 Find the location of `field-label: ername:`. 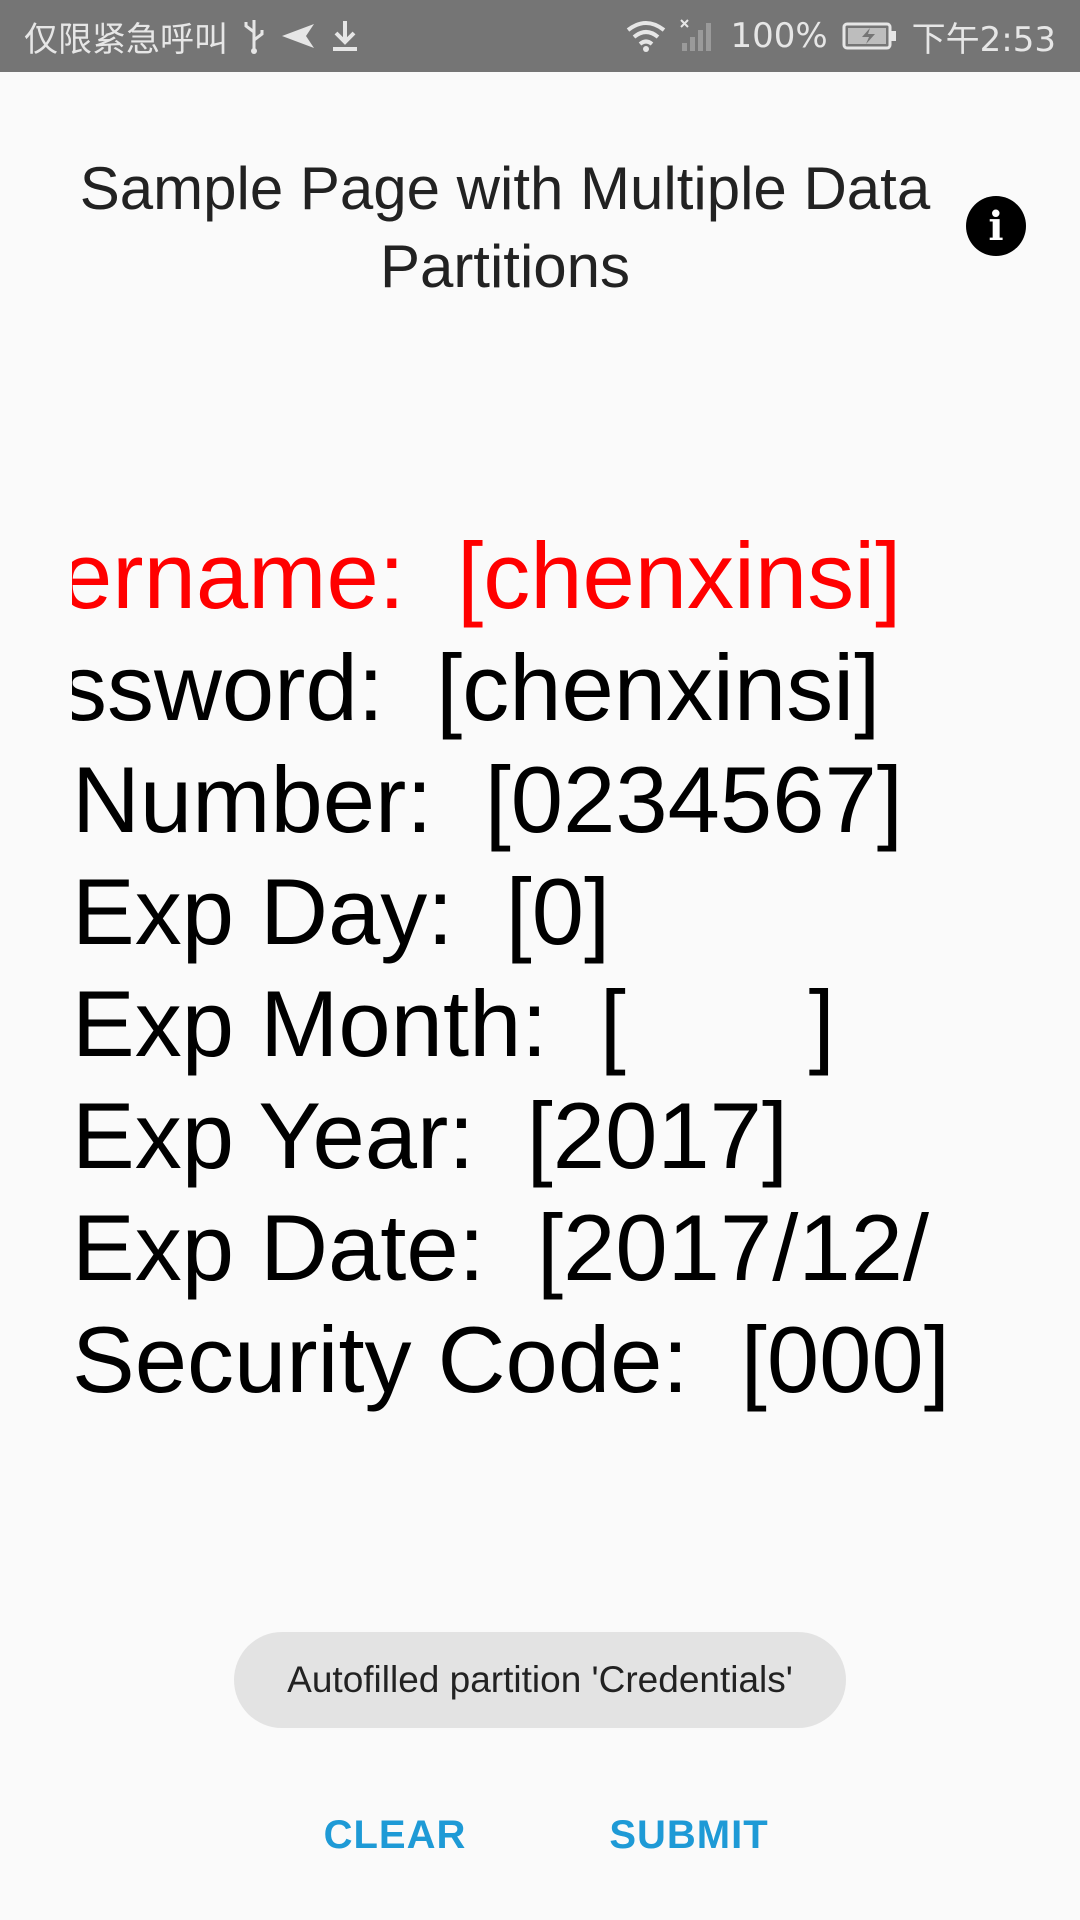

field-label: ername: is located at coordinates (238, 575).